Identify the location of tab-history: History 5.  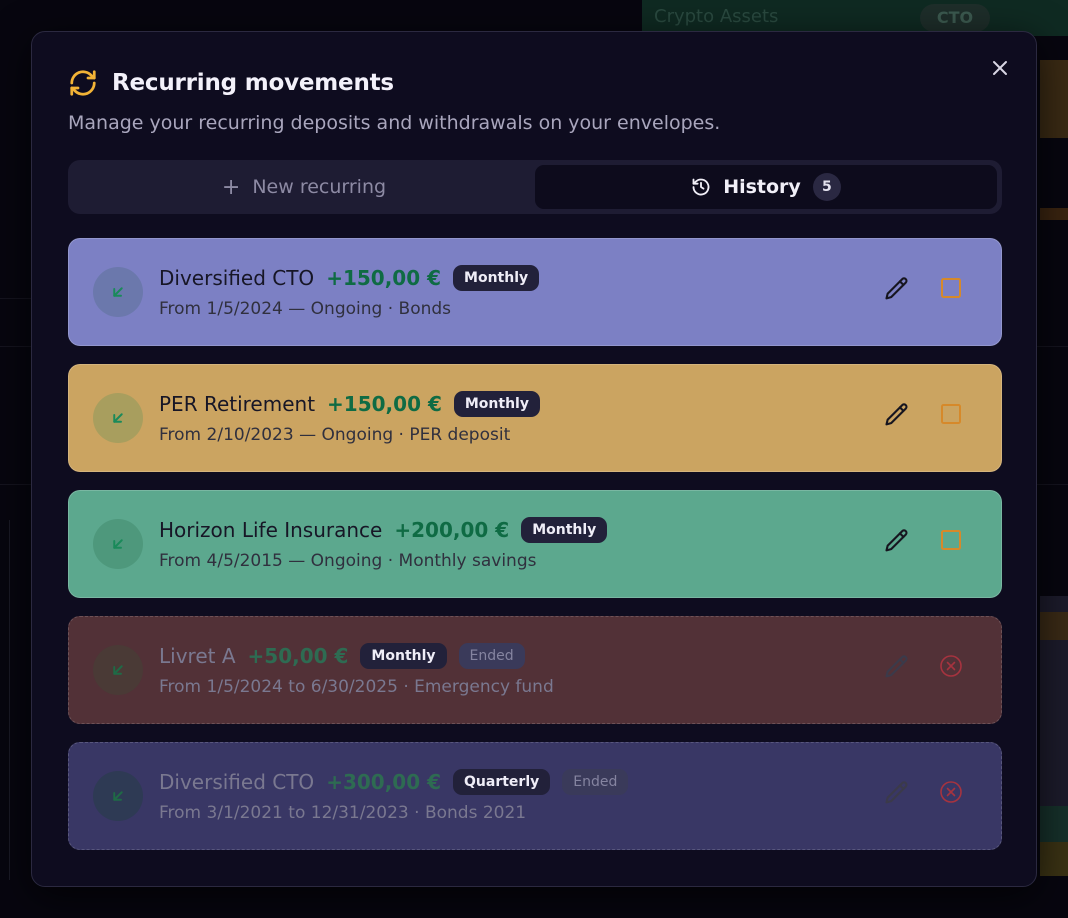
(766, 187).